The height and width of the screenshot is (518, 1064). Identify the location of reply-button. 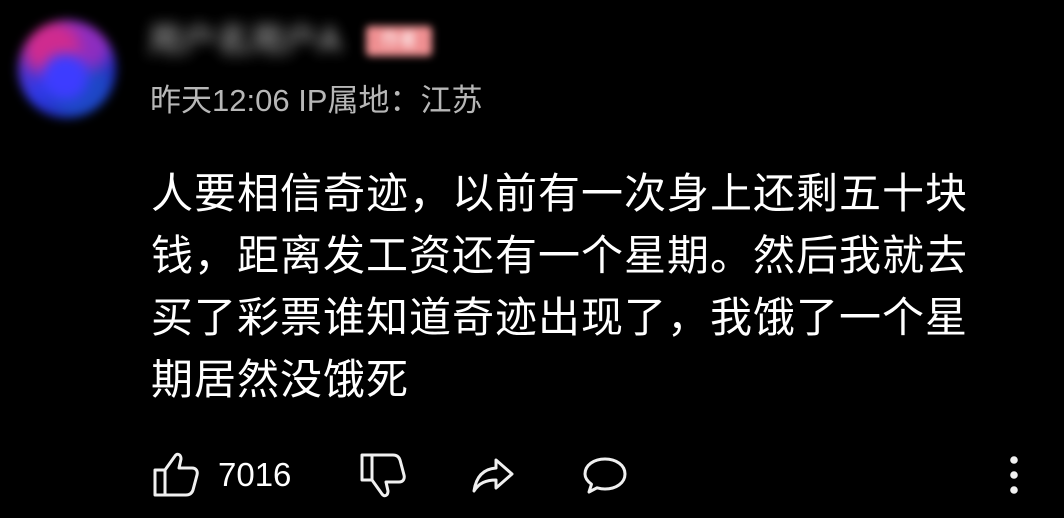
(605, 475).